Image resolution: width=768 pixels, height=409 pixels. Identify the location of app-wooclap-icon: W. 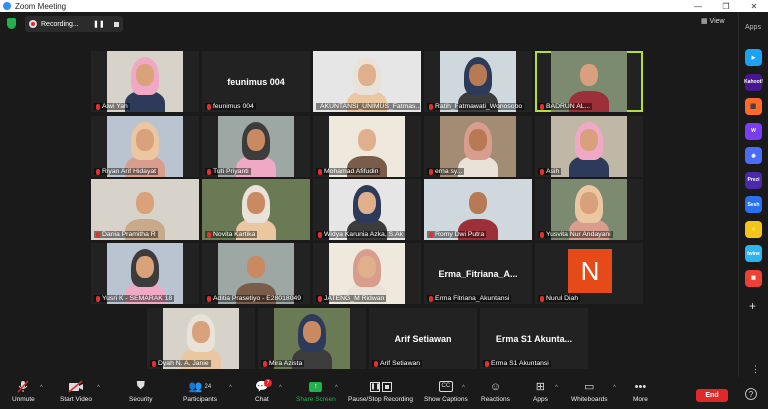
(753, 131).